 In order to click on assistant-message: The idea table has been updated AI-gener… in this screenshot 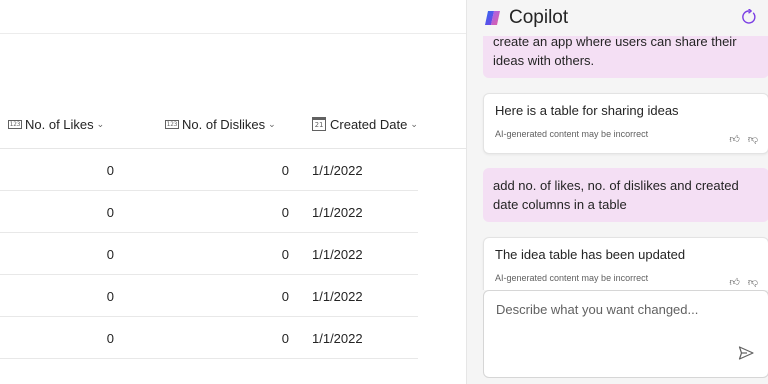, I will do `click(625, 263)`.